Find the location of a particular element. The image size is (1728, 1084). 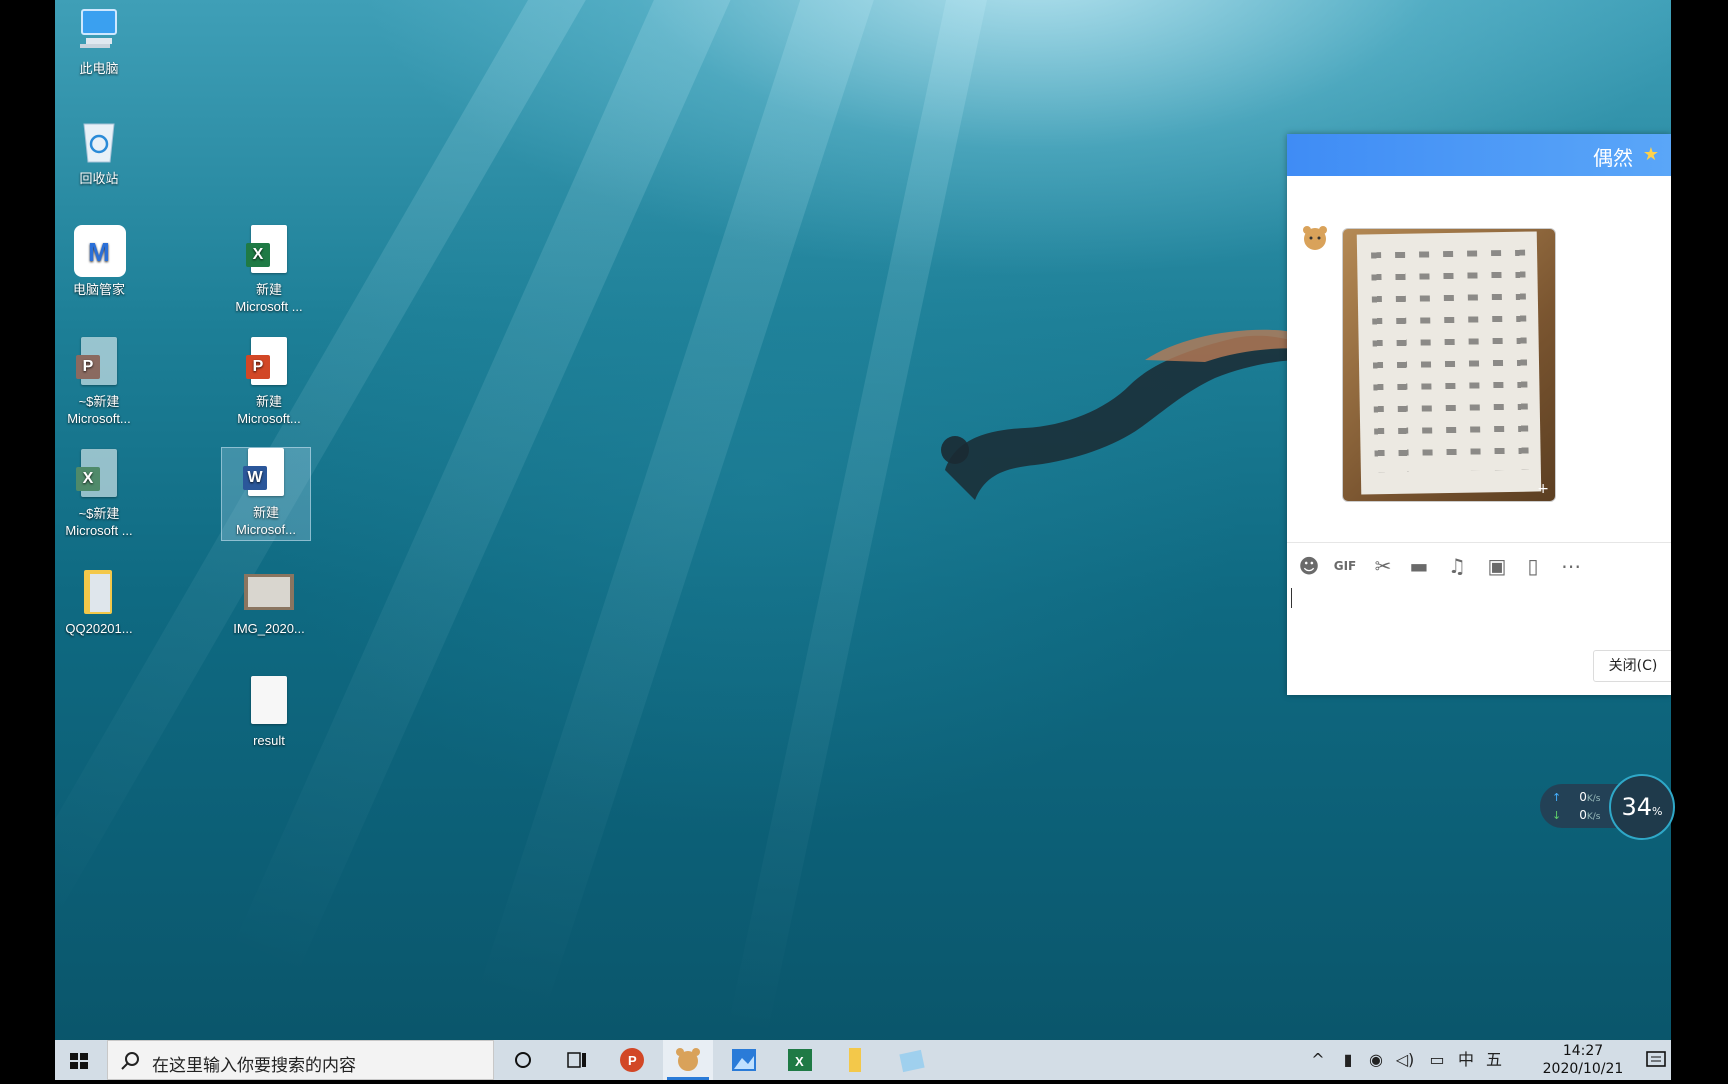

desktop-icon-label: 电脑管家 is located at coordinates (98, 289).